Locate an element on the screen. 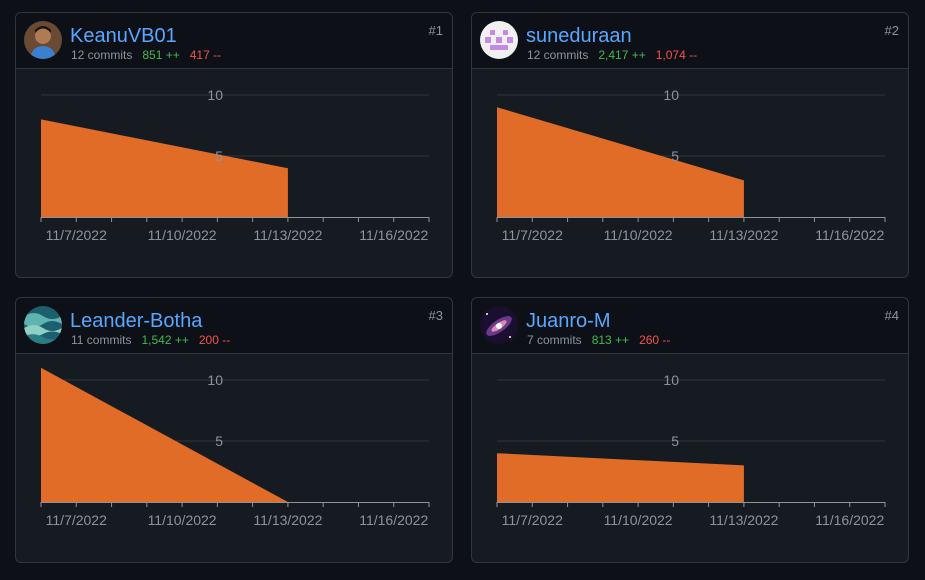 This screenshot has height=580, width=925. deletions-count: 260 -- is located at coordinates (655, 340).